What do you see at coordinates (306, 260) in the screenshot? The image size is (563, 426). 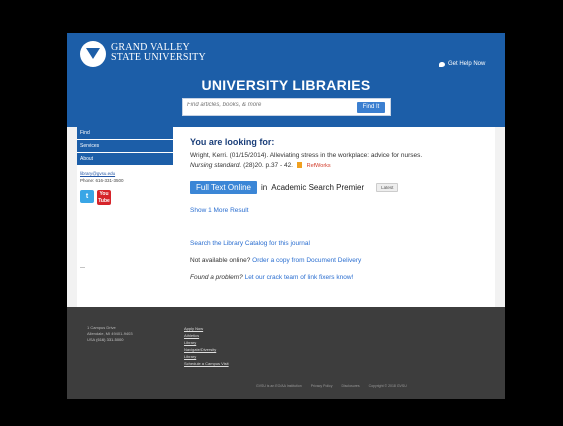 I see `document-delivery-link: Order a copy from Document Delivery` at bounding box center [306, 260].